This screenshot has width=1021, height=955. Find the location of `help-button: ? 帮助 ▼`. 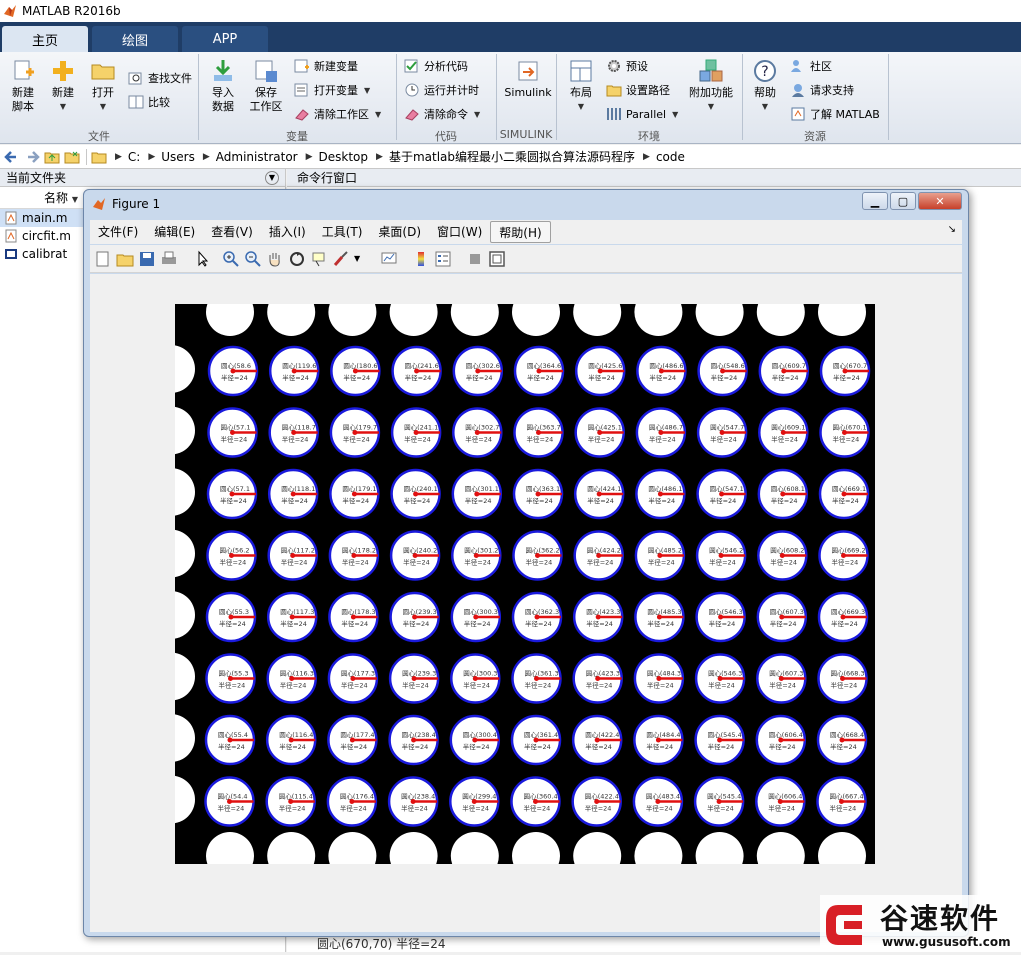

help-button: ? 帮助 ▼ is located at coordinates (765, 86).